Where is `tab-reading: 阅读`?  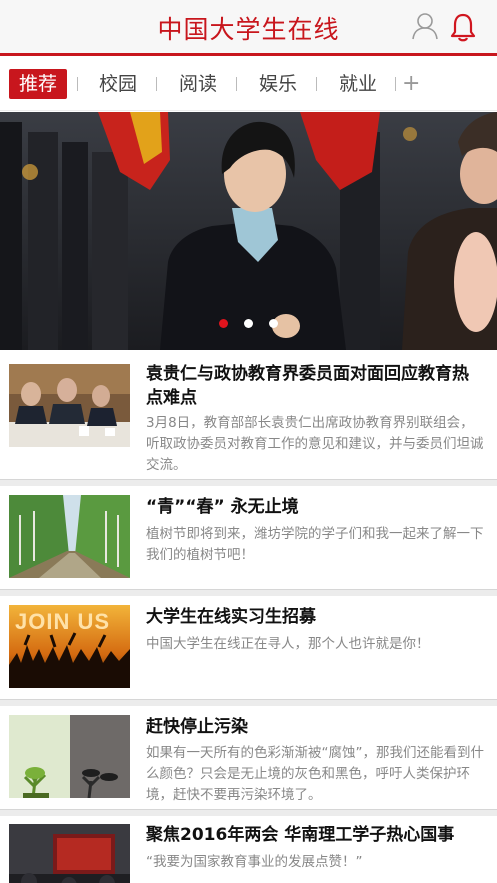
tab-reading: 阅读 is located at coordinates (198, 84).